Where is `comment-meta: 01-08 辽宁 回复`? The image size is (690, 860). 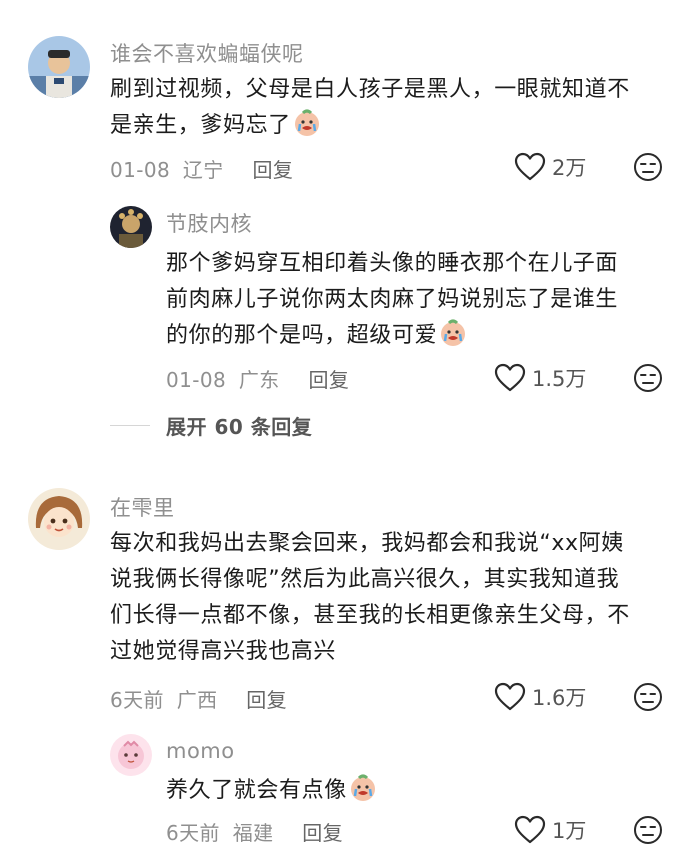 comment-meta: 01-08 辽宁 回复 is located at coordinates (201, 168).